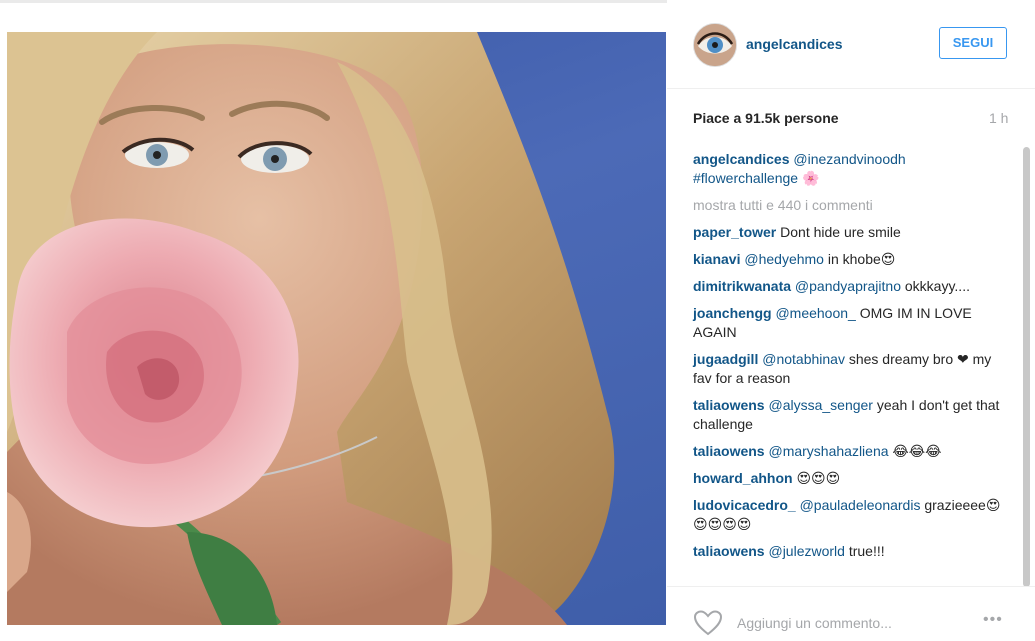 The height and width of the screenshot is (641, 1035). Describe the element at coordinates (973, 43) in the screenshot. I see `follow-button: SEGUI` at that location.